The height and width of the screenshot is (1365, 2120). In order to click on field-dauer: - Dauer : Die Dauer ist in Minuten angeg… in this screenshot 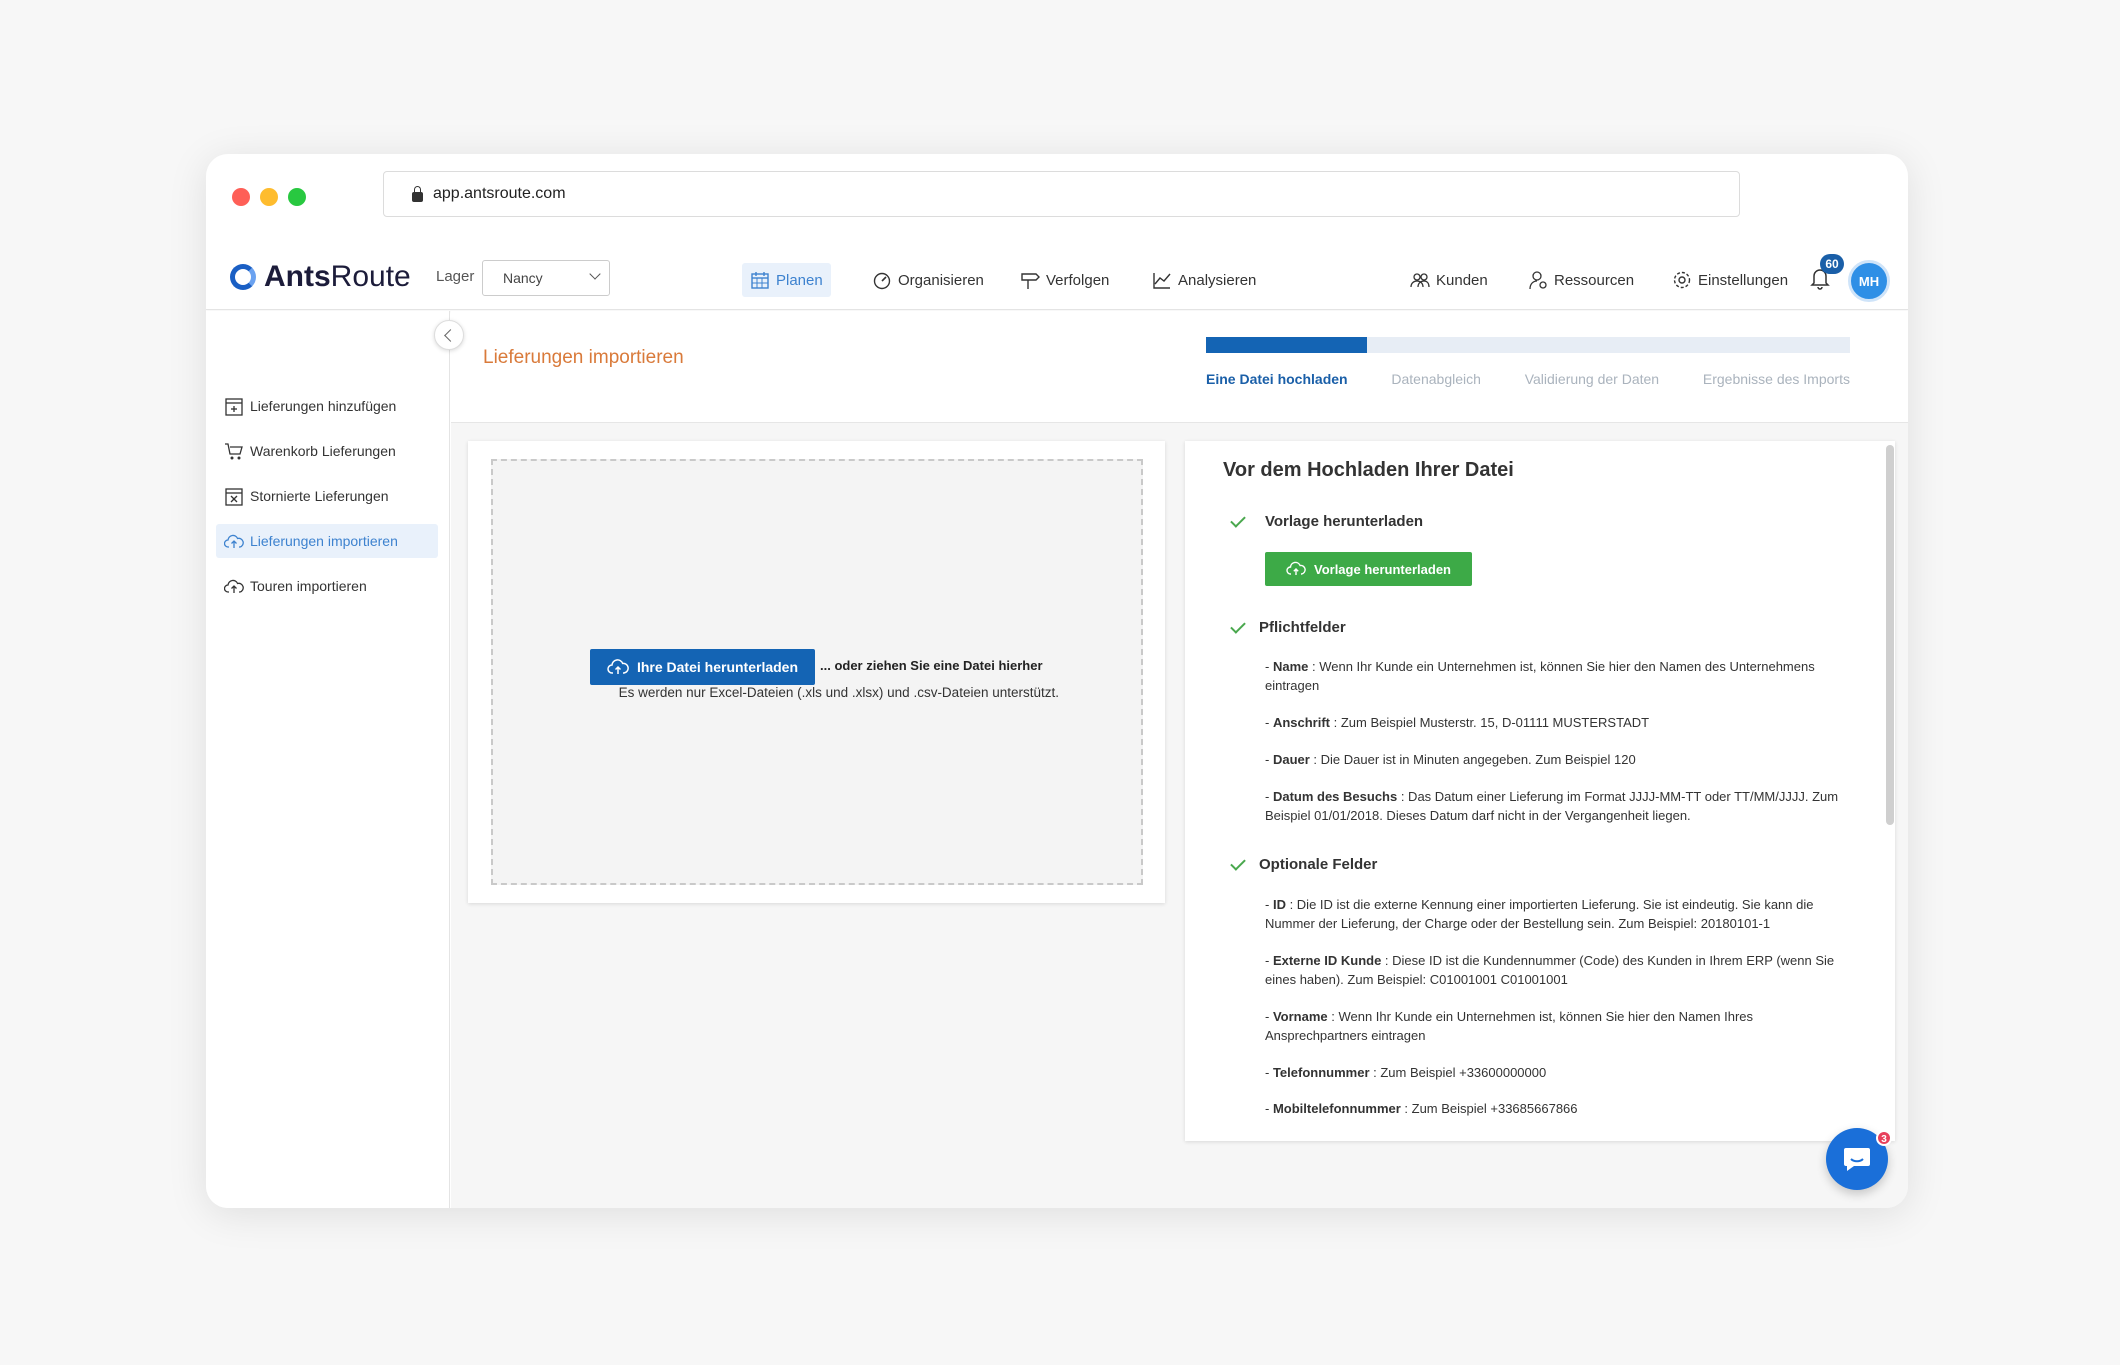, I will do `click(1450, 759)`.